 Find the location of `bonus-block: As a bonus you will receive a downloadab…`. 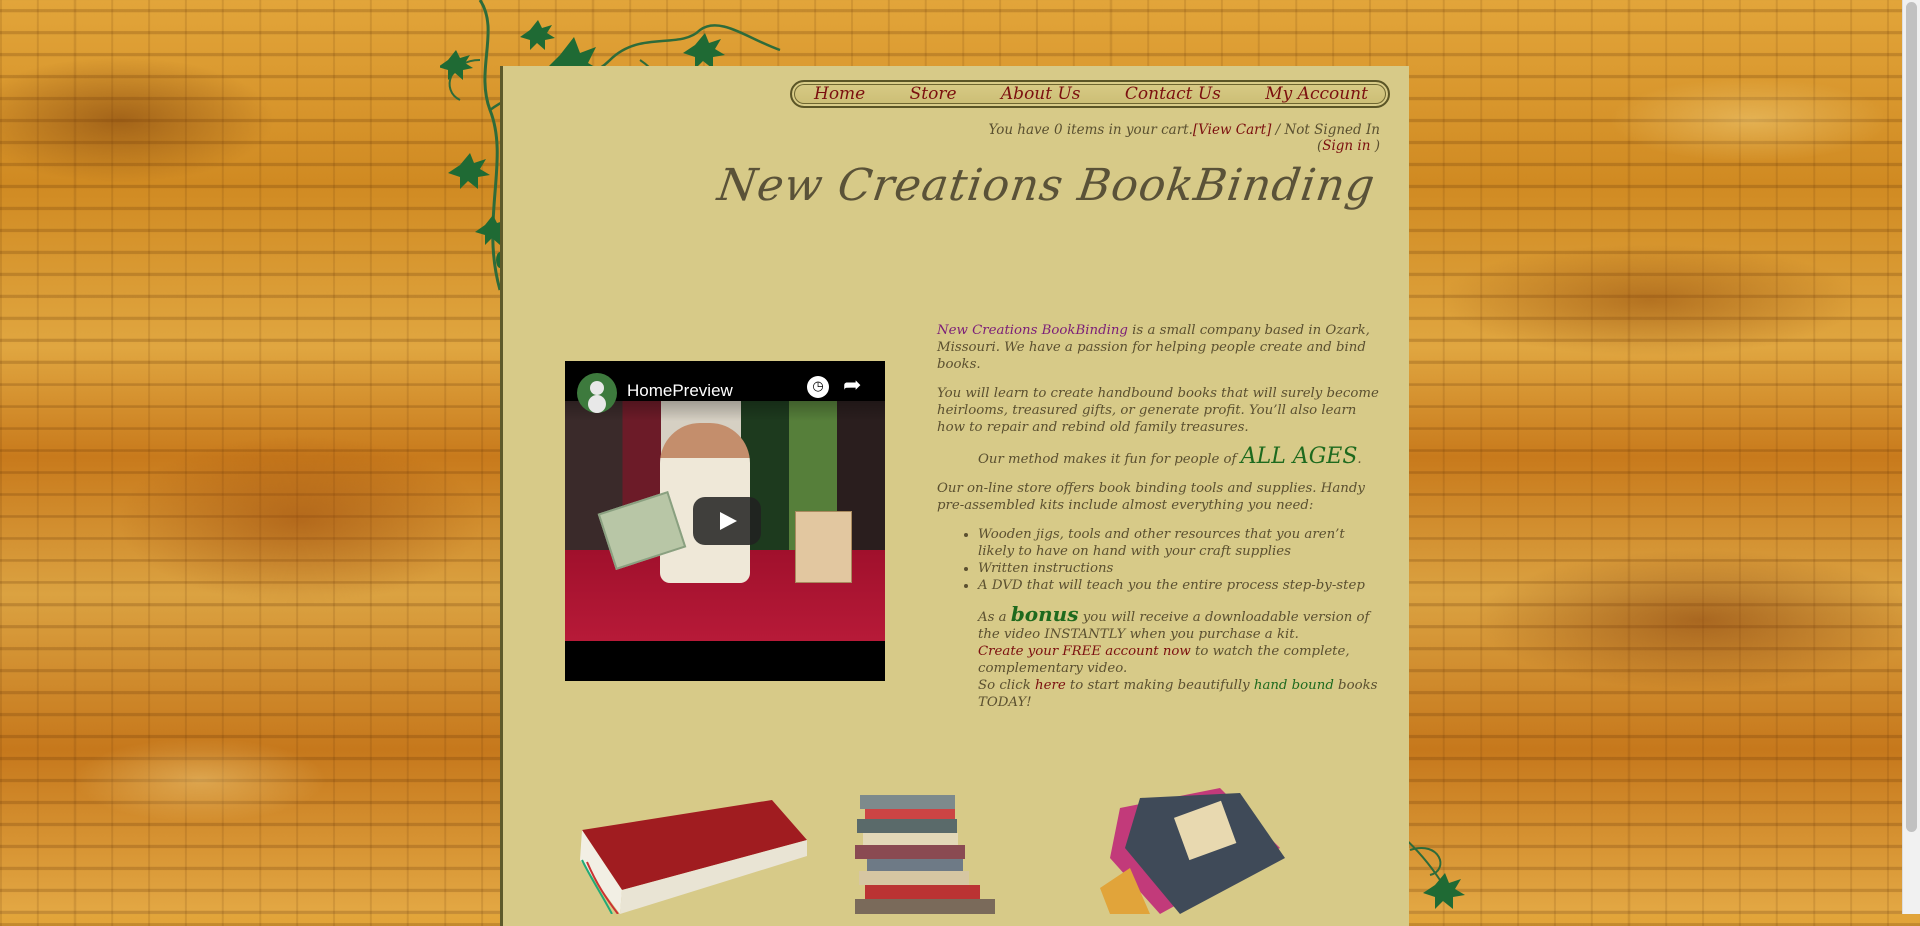

bonus-block: As a bonus you will receive a downloadab… is located at coordinates (1179, 657).